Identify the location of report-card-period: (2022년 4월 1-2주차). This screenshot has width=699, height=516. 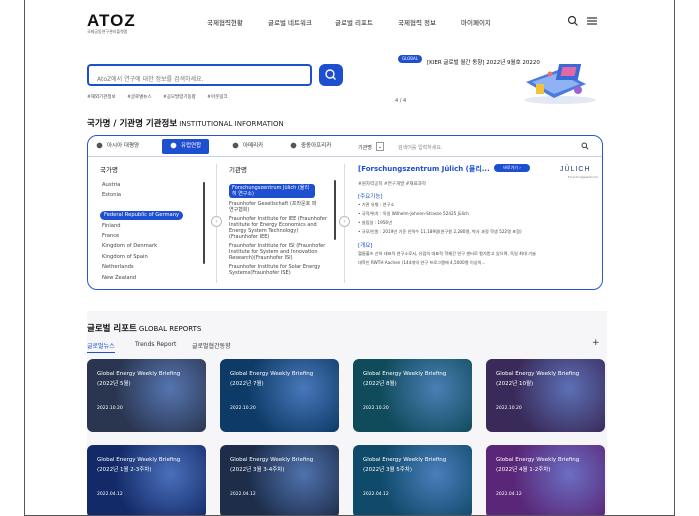
(523, 470).